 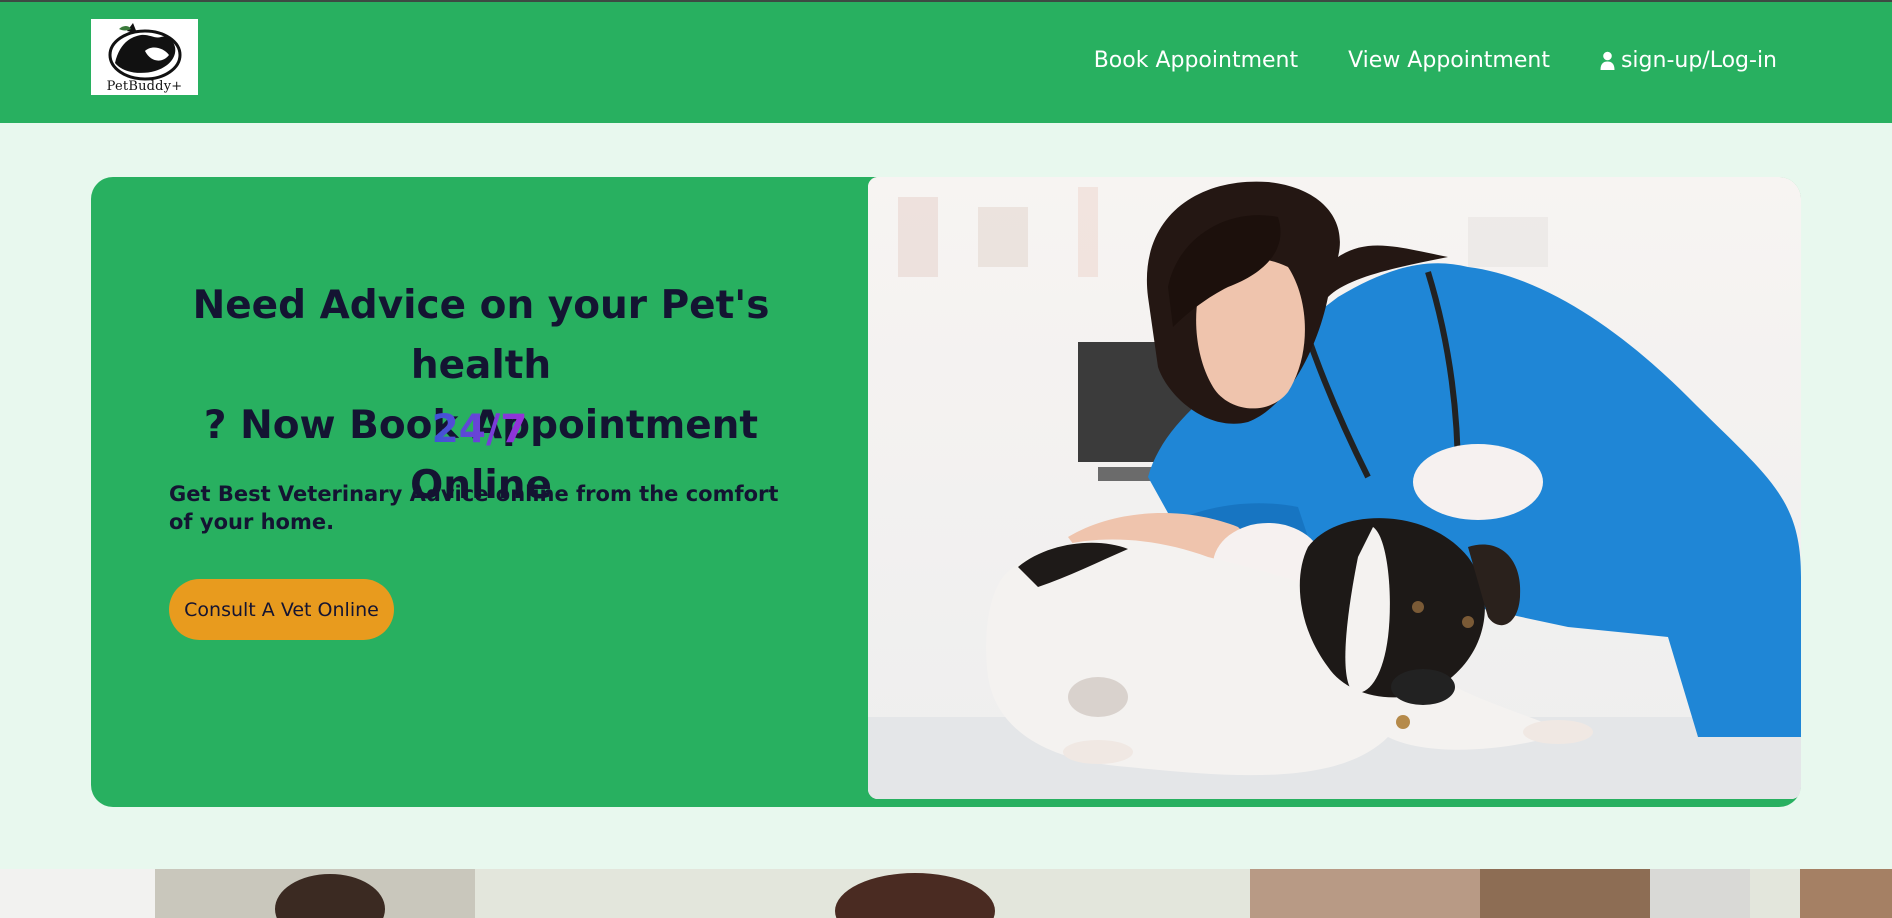 I want to click on nav-book-appointment-link: Book Appointment, so click(x=1196, y=60).